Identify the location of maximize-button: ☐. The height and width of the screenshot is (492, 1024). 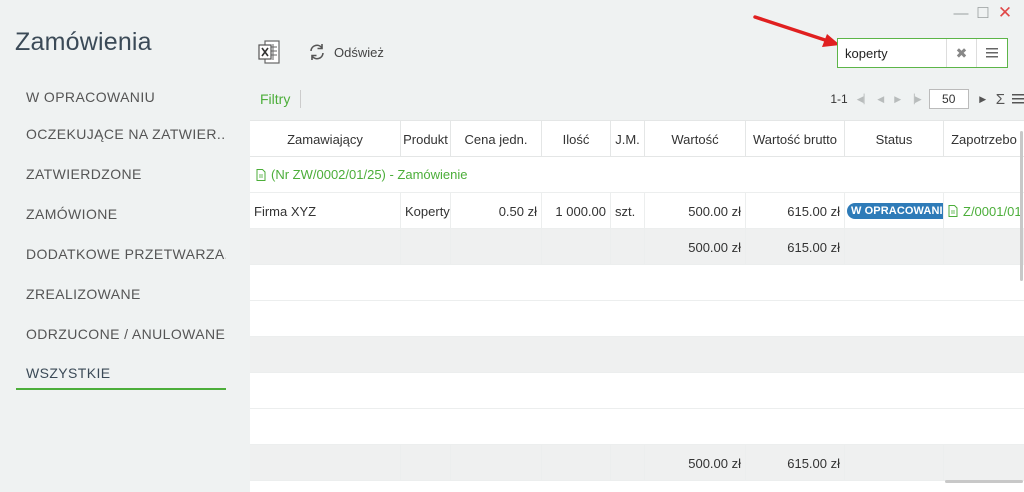
(983, 13).